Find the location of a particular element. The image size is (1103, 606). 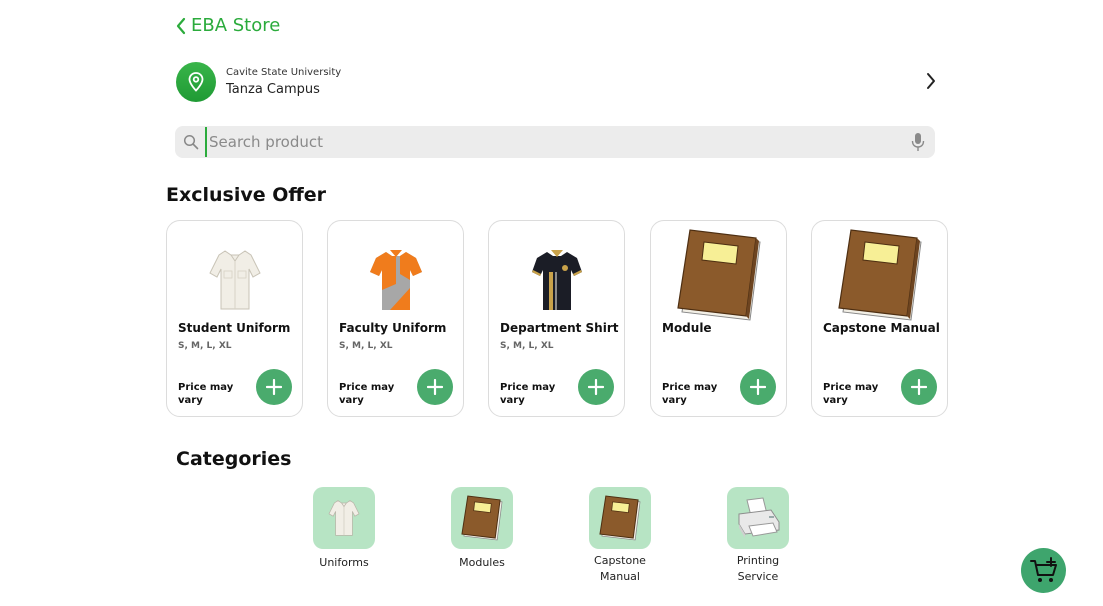

product-card-capstone-manual: Capstone Manual Price may vary is located at coordinates (879, 318).